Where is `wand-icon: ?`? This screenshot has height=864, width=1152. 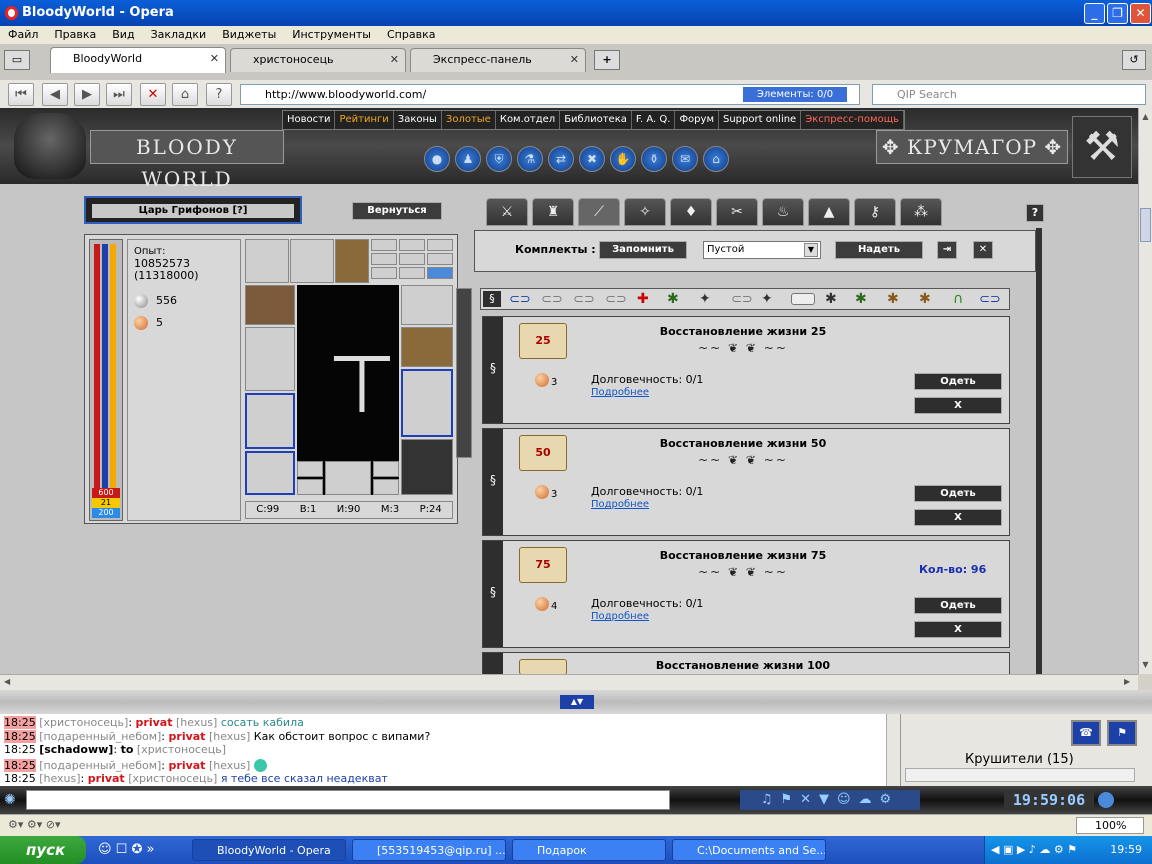 wand-icon: ? is located at coordinates (219, 94).